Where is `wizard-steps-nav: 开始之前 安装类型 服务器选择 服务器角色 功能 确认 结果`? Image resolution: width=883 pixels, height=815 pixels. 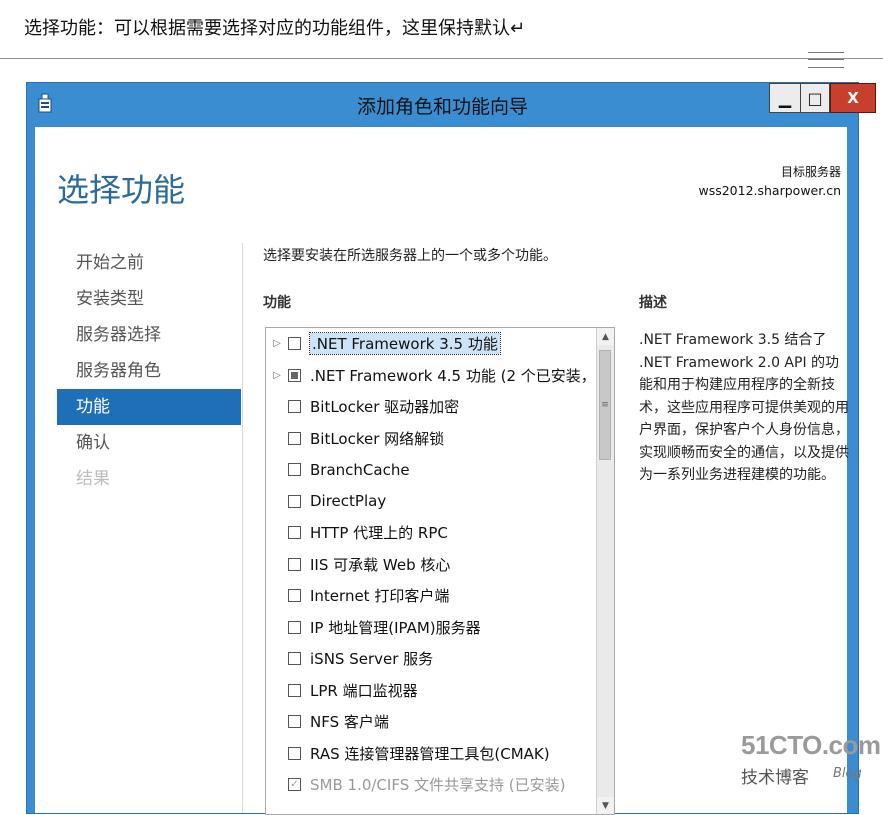
wizard-steps-nav: 开始之前 安装类型 服务器选择 服务器角色 功能 确认 结果 is located at coordinates (149, 371).